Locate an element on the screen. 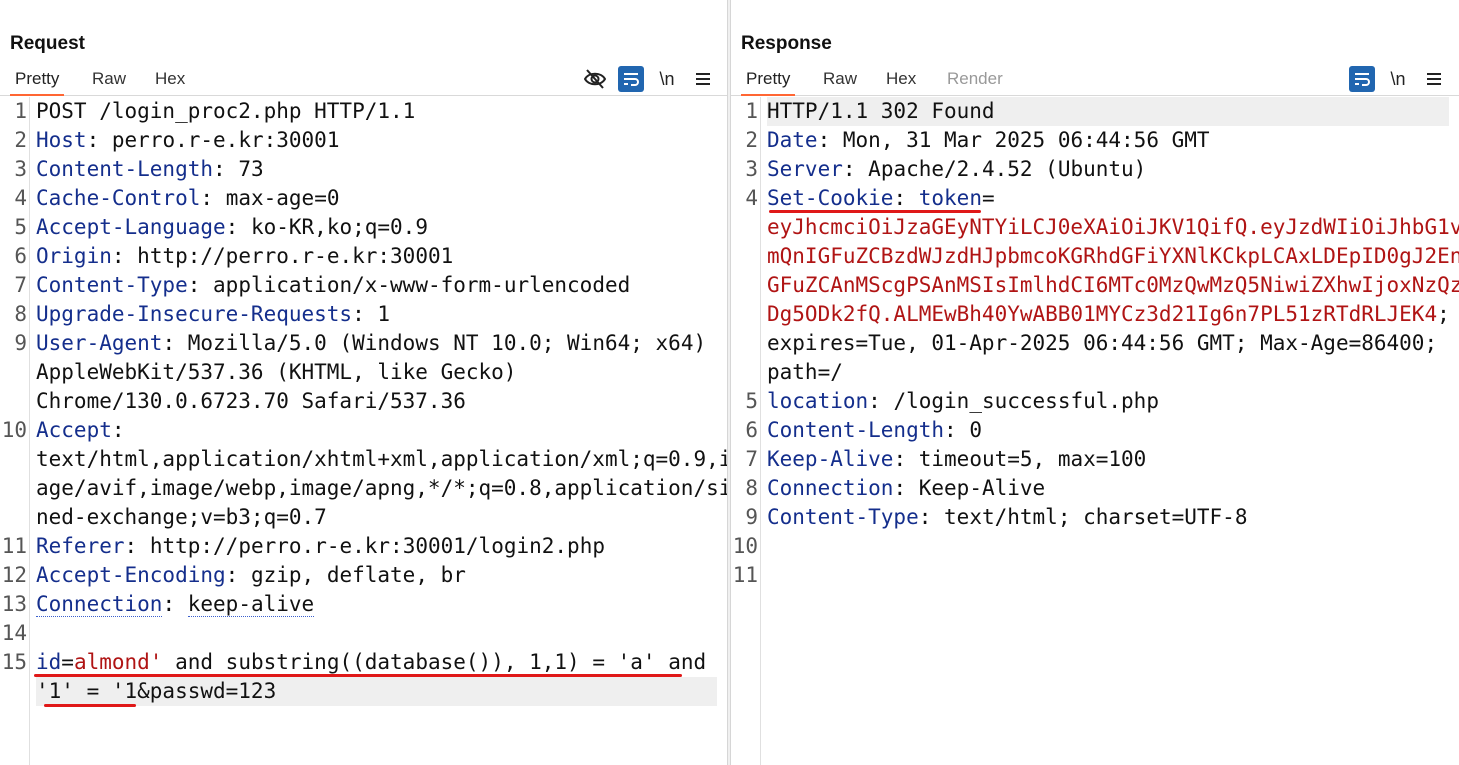  header-name: Accept-Encoding is located at coordinates (131, 575).